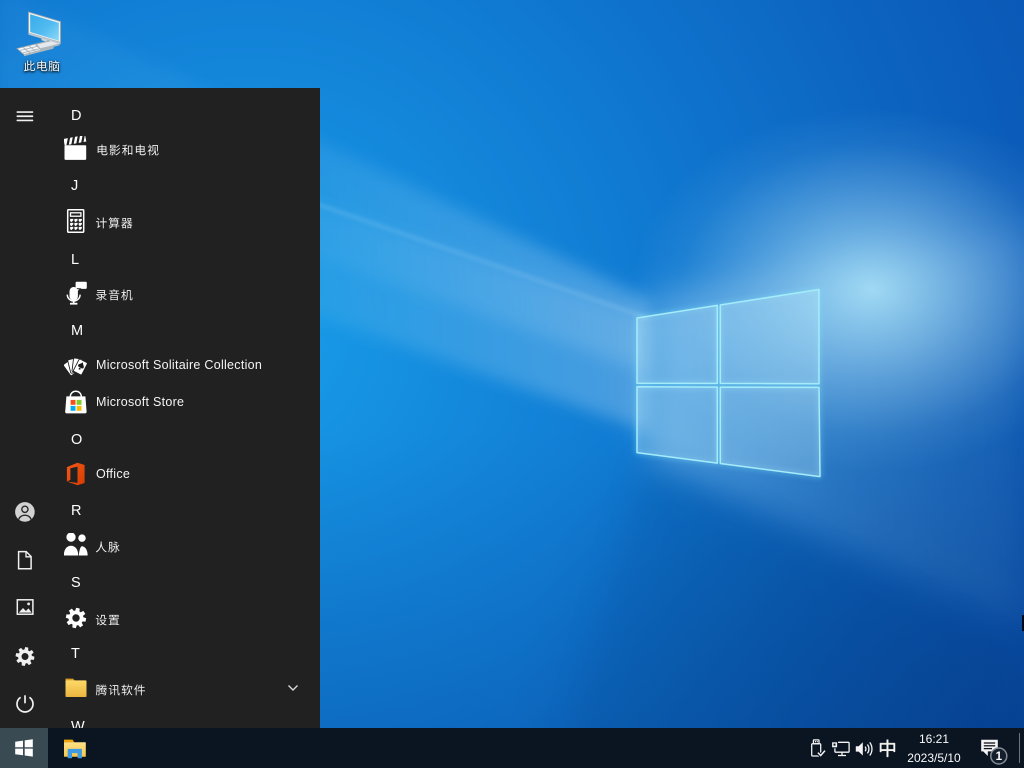  Describe the element at coordinates (999, 757) in the screenshot. I see `svg-text: 1` at that location.